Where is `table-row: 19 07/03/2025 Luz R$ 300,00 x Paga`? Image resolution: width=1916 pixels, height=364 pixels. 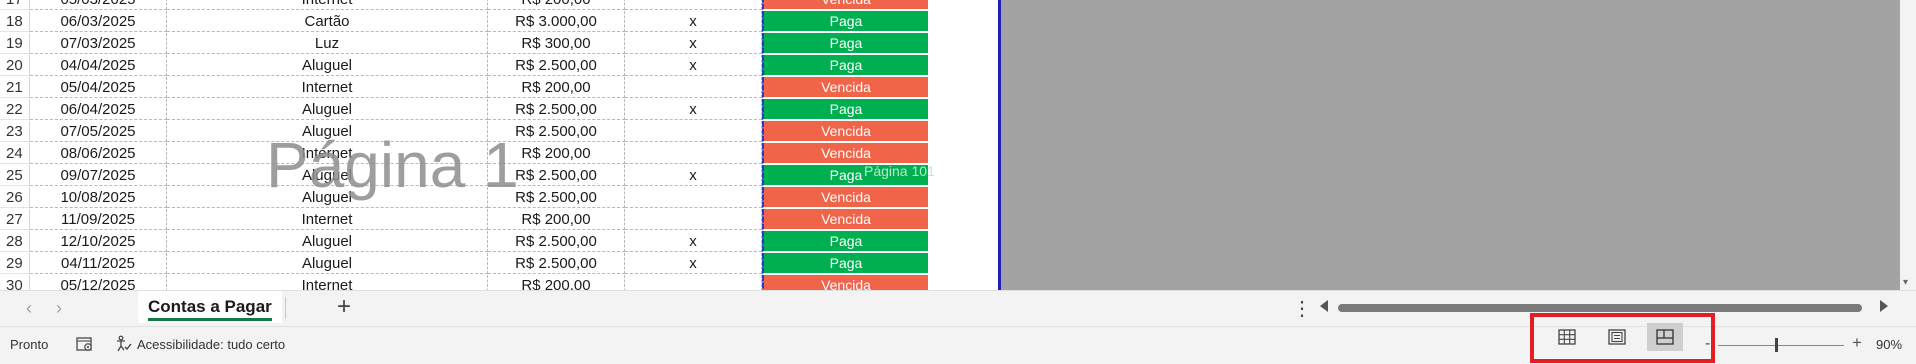
table-row: 19 07/03/2025 Luz R$ 300,00 x Paga is located at coordinates (500, 44).